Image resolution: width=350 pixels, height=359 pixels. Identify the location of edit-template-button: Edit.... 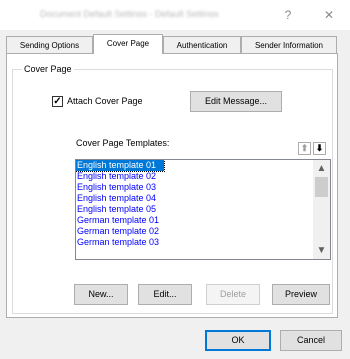
(165, 294).